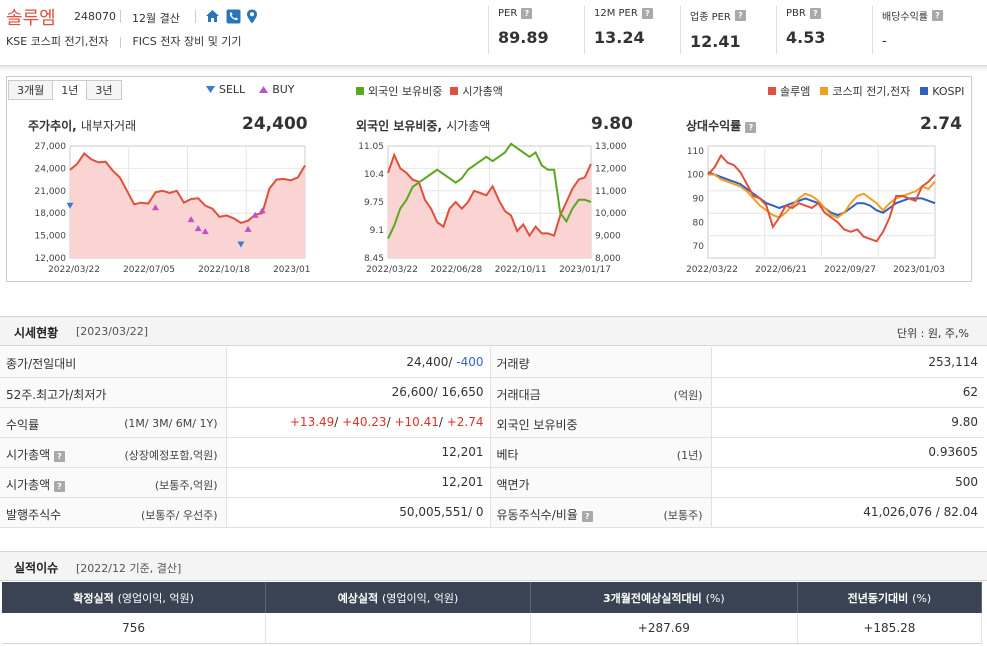 The width and height of the screenshot is (987, 646). Describe the element at coordinates (523, 27) in the screenshot. I see `metric-per: PER? 89.89` at that location.